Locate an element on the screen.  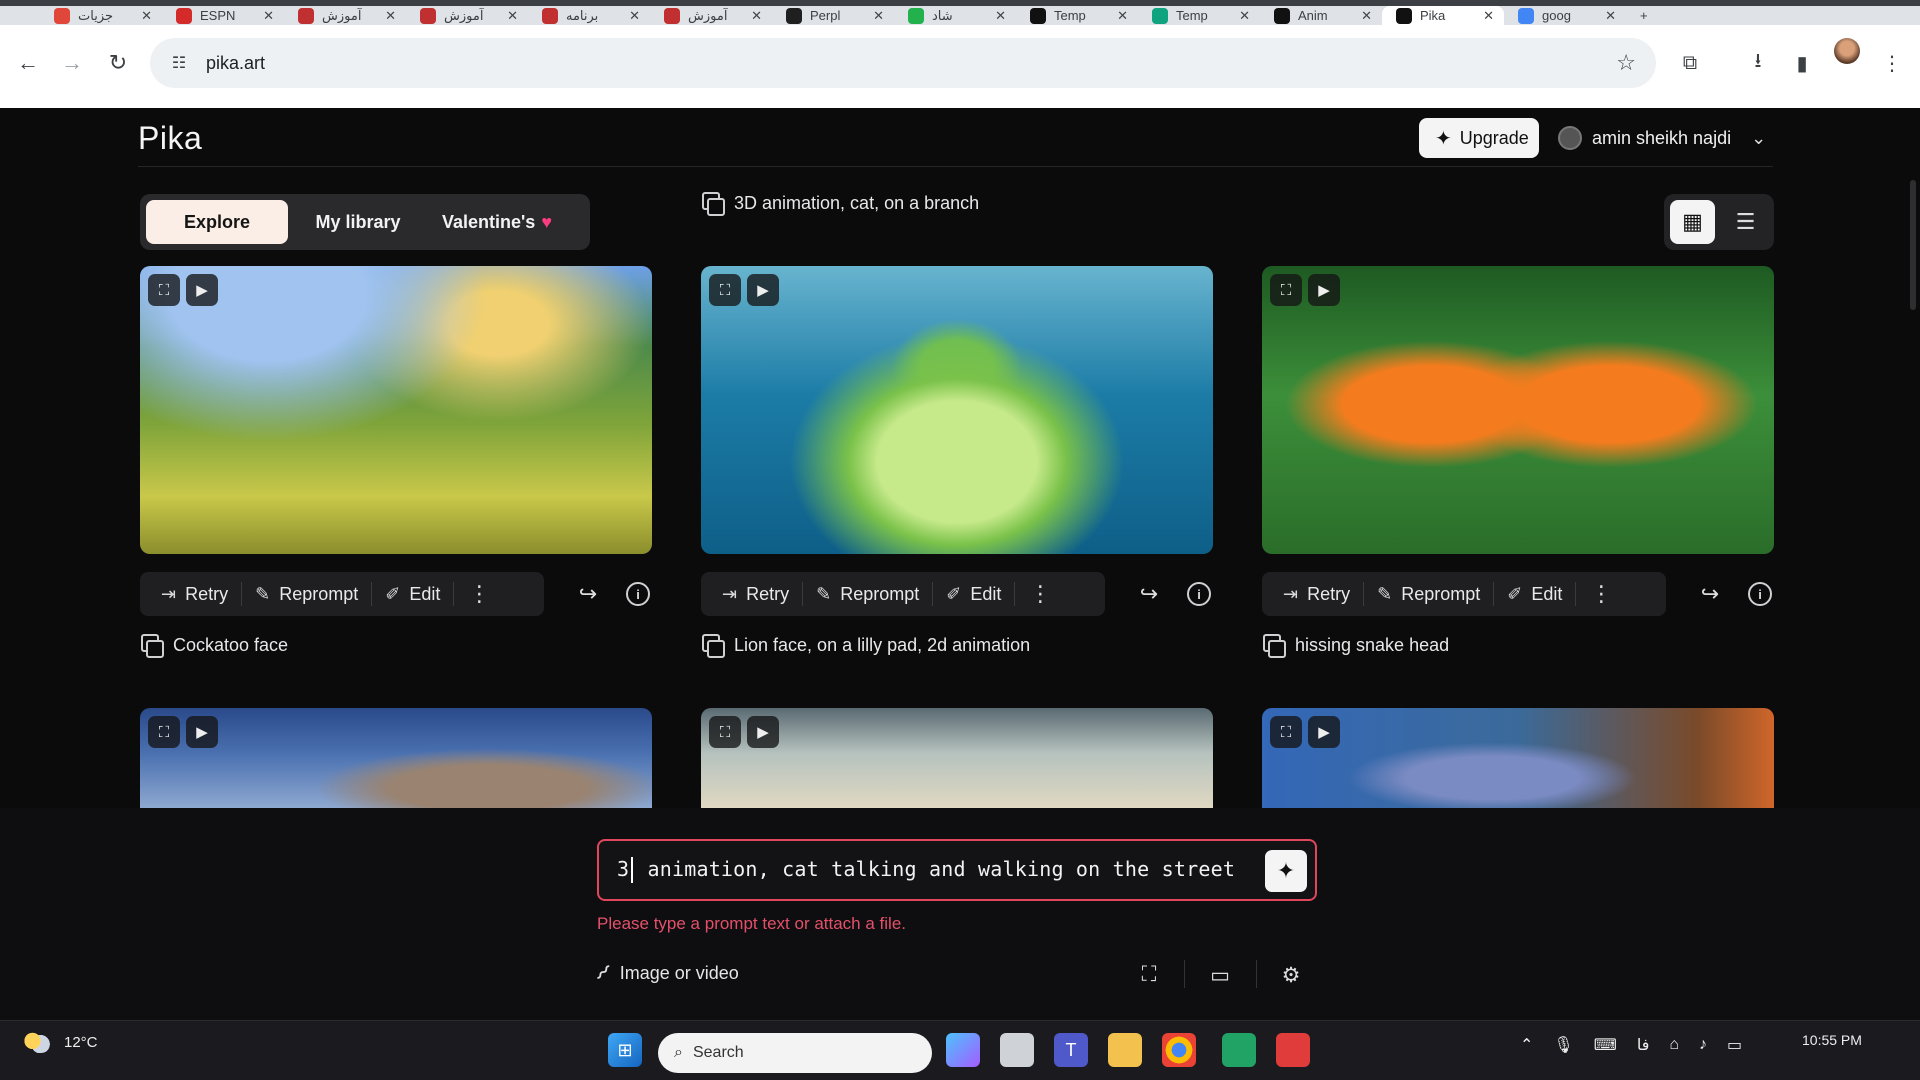
weather-widget: 12°C is located at coordinates (60, 1042).